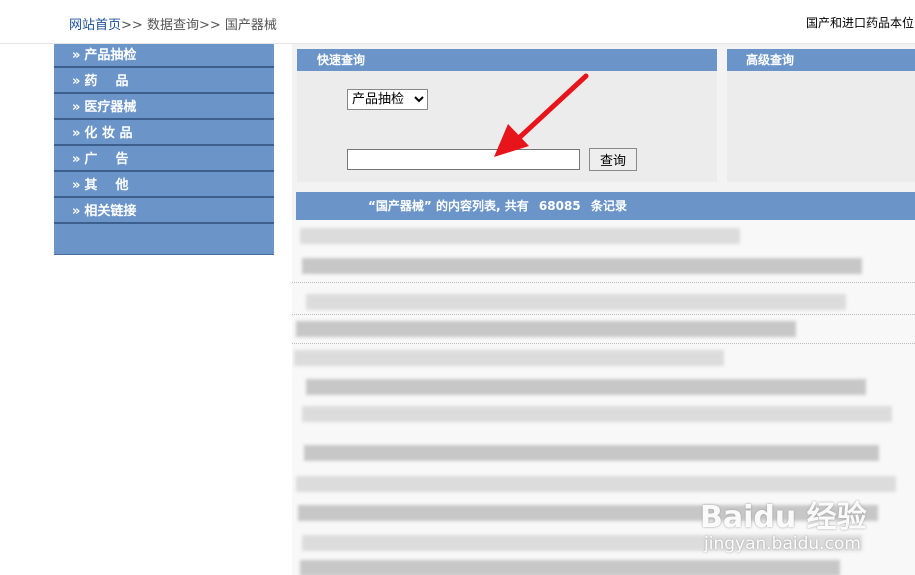  Describe the element at coordinates (164, 134) in the screenshot. I see `sidebar-item-cosmetics: » 化 妆 品` at that location.